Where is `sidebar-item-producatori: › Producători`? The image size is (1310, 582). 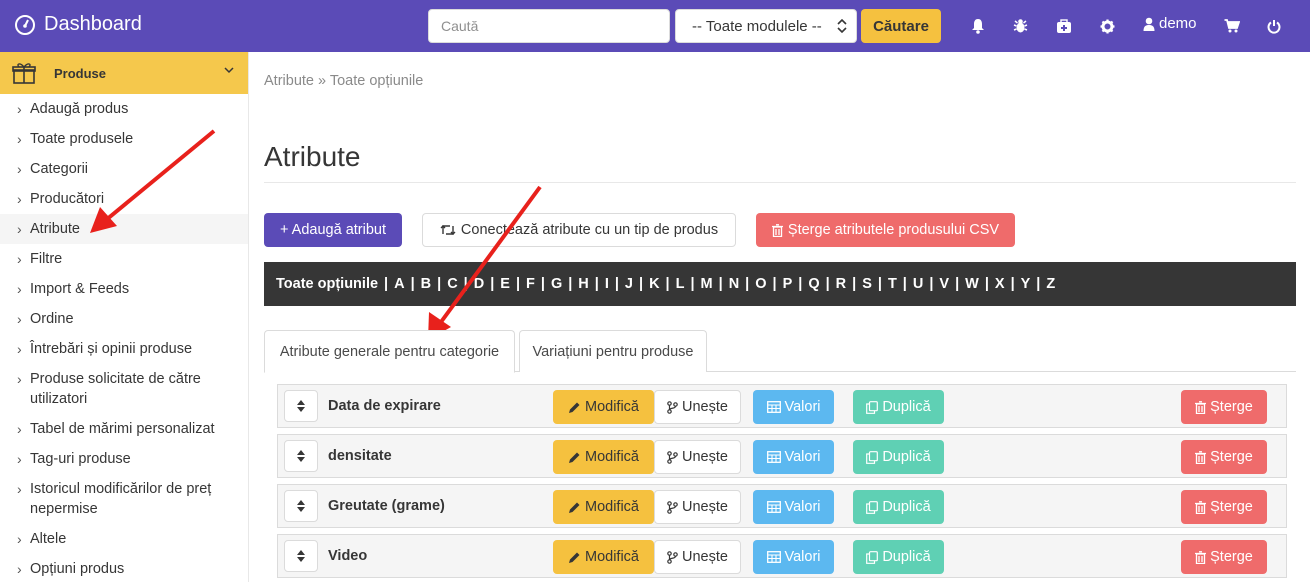 sidebar-item-producatori: › Producători is located at coordinates (124, 199).